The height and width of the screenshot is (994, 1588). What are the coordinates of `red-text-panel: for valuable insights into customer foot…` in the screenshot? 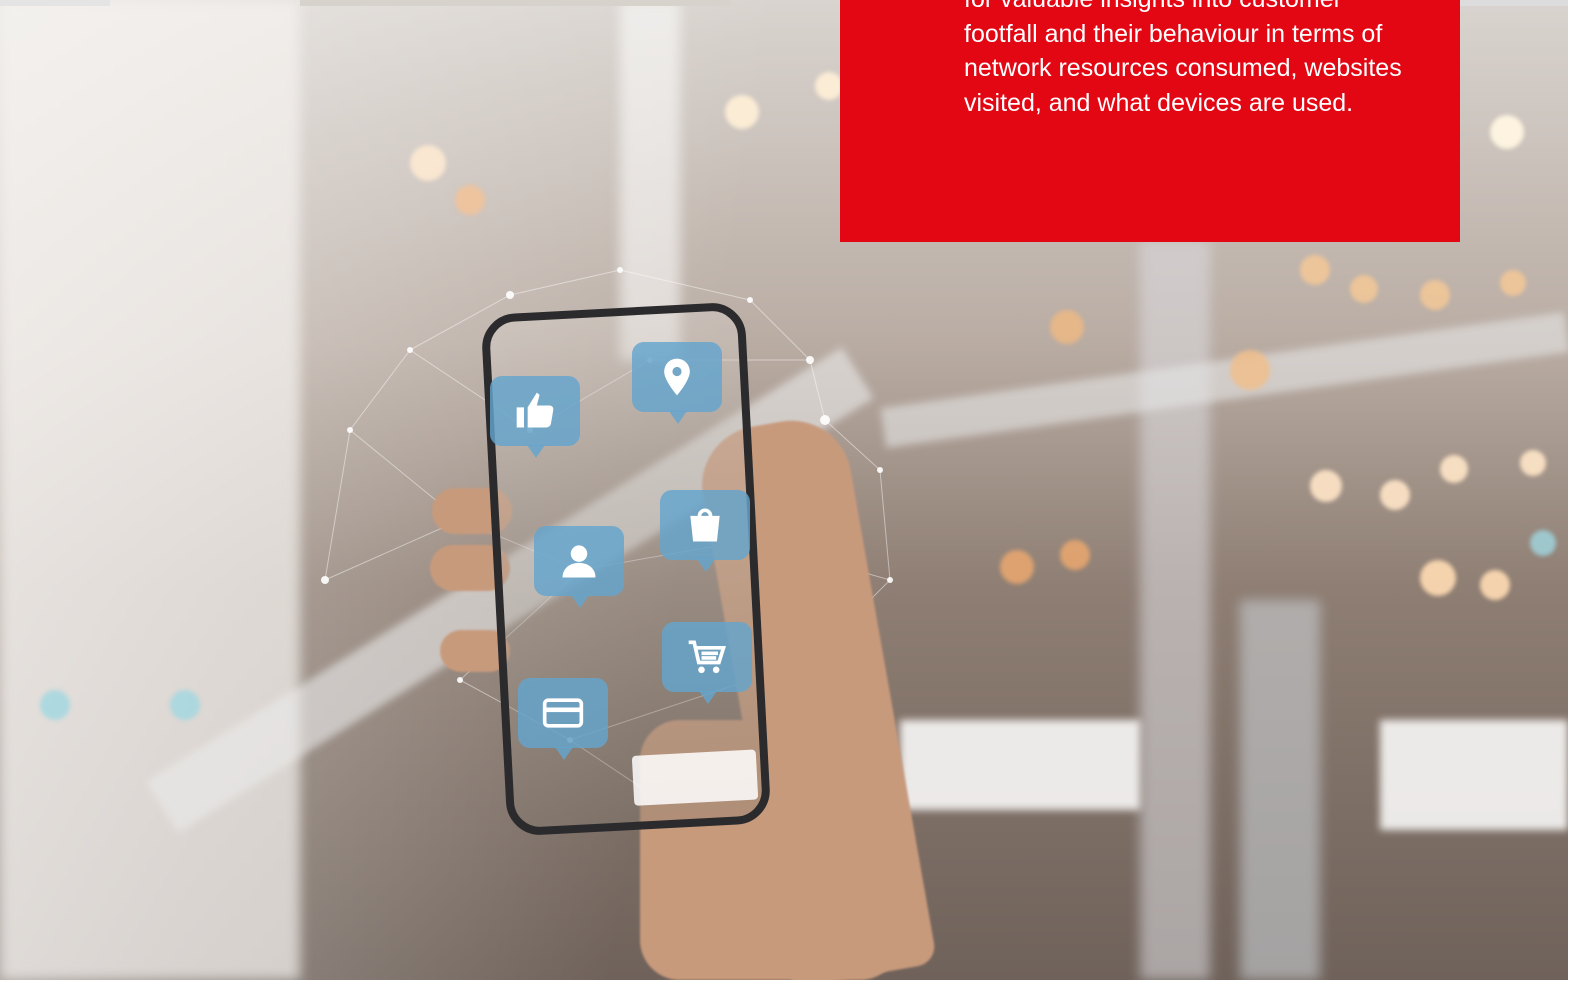 It's located at (1150, 121).